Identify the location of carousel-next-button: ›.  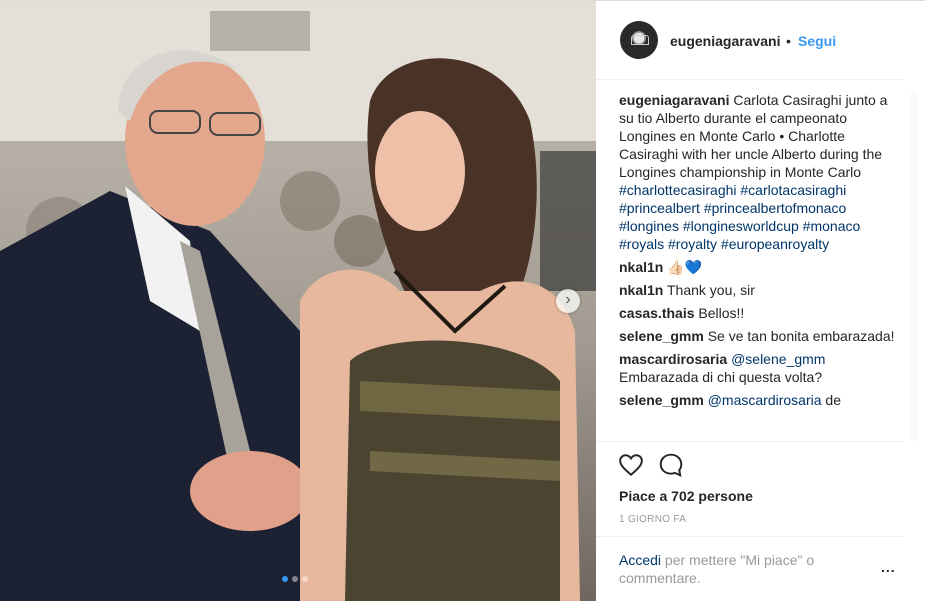
(568, 301).